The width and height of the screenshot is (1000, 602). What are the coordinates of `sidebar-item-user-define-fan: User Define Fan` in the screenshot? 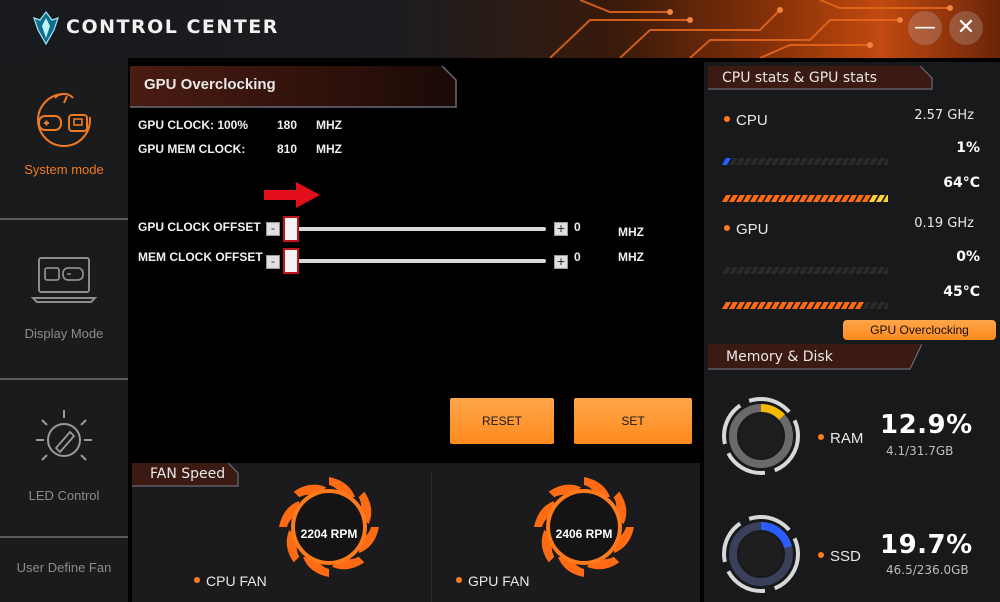 It's located at (64, 567).